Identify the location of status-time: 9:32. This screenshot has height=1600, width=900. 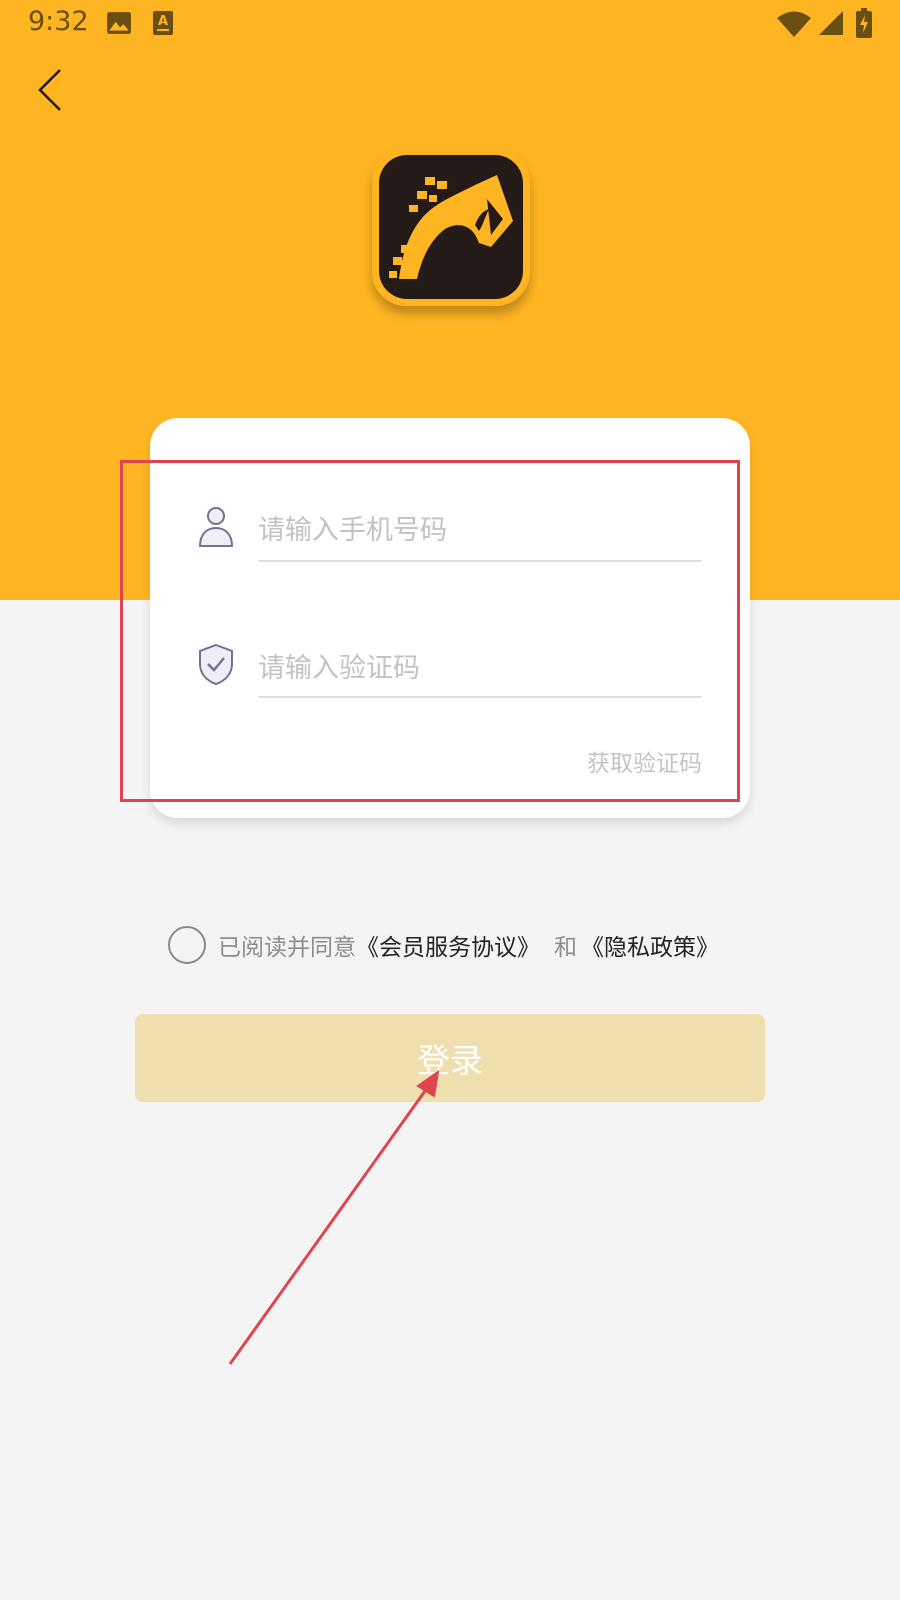
(58, 21).